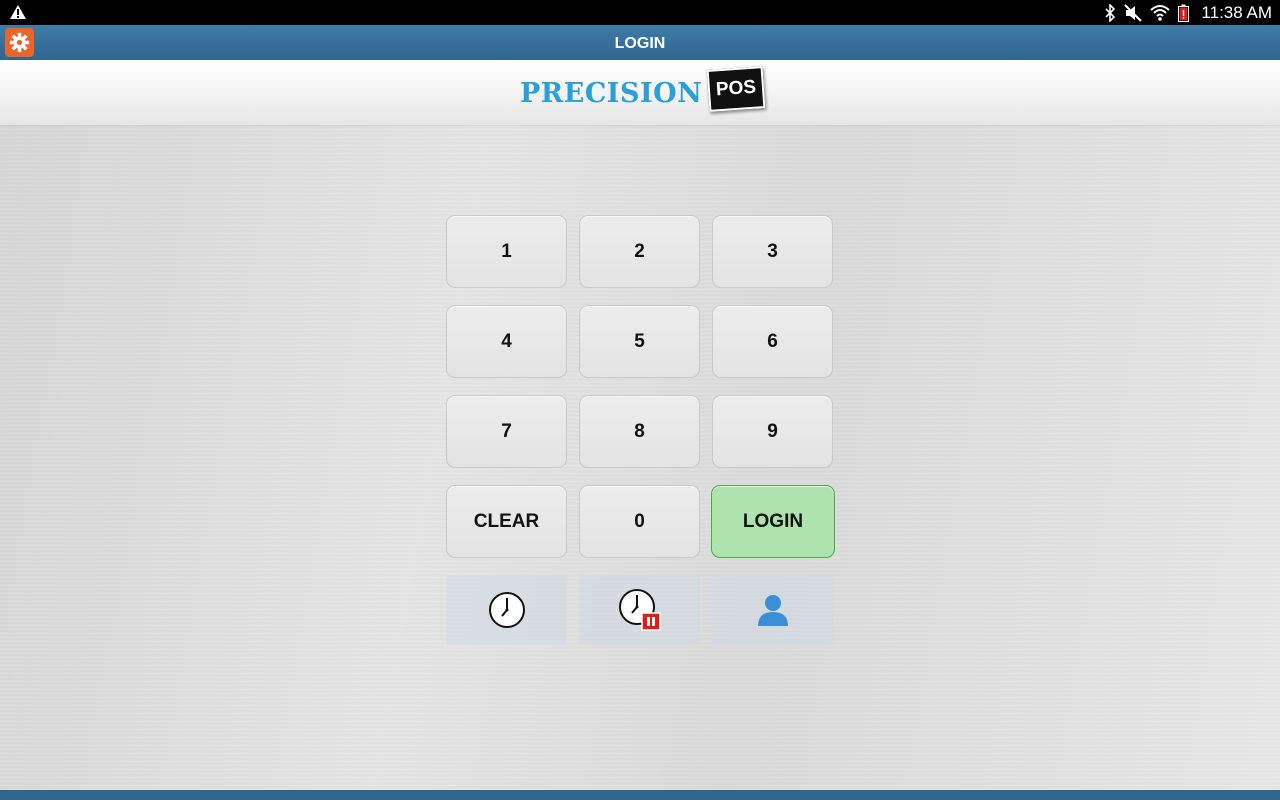 The height and width of the screenshot is (800, 1280). I want to click on settings-button, so click(19, 42).